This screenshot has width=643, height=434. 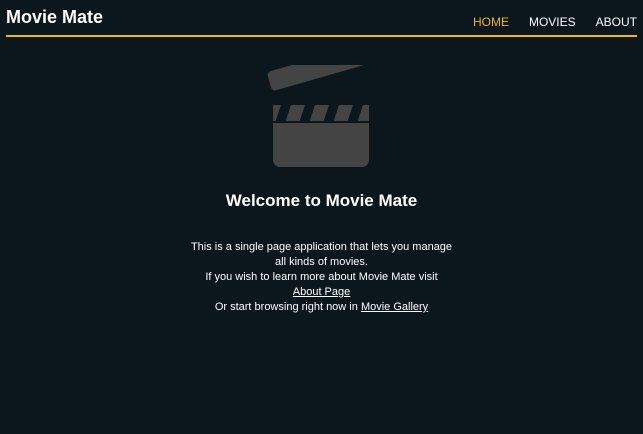 What do you see at coordinates (318, 116) in the screenshot?
I see `clapperboard-icon` at bounding box center [318, 116].